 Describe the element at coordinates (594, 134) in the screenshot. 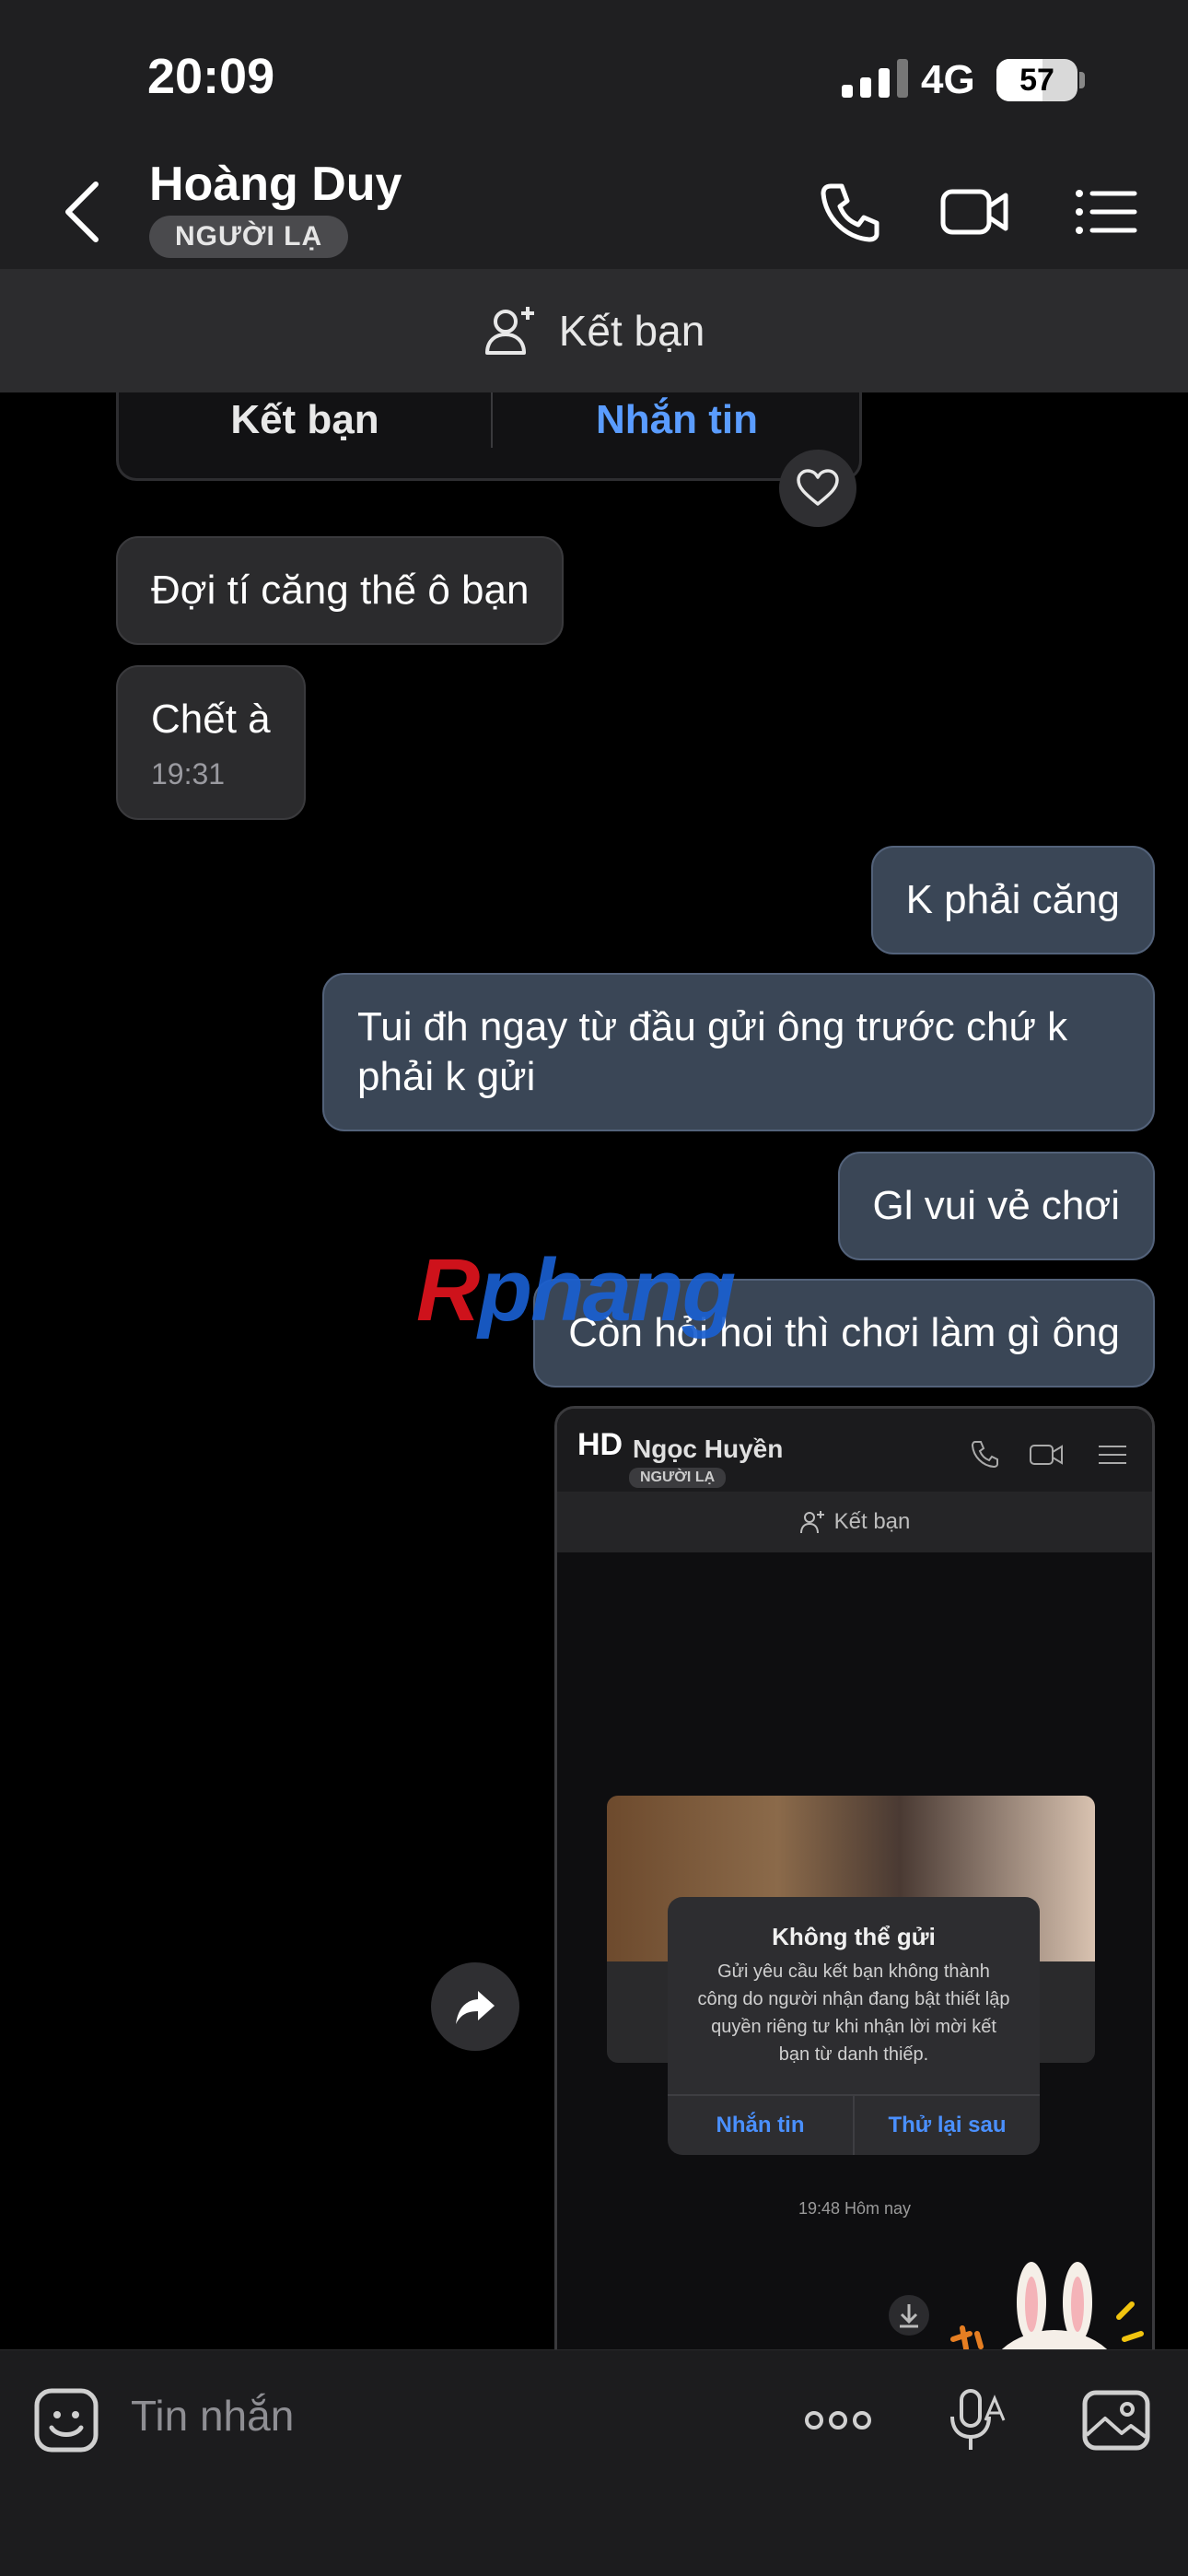

I see `top-bar: 20:09 4G 57 Hoàng Duy NGƯỜI LẠ` at that location.